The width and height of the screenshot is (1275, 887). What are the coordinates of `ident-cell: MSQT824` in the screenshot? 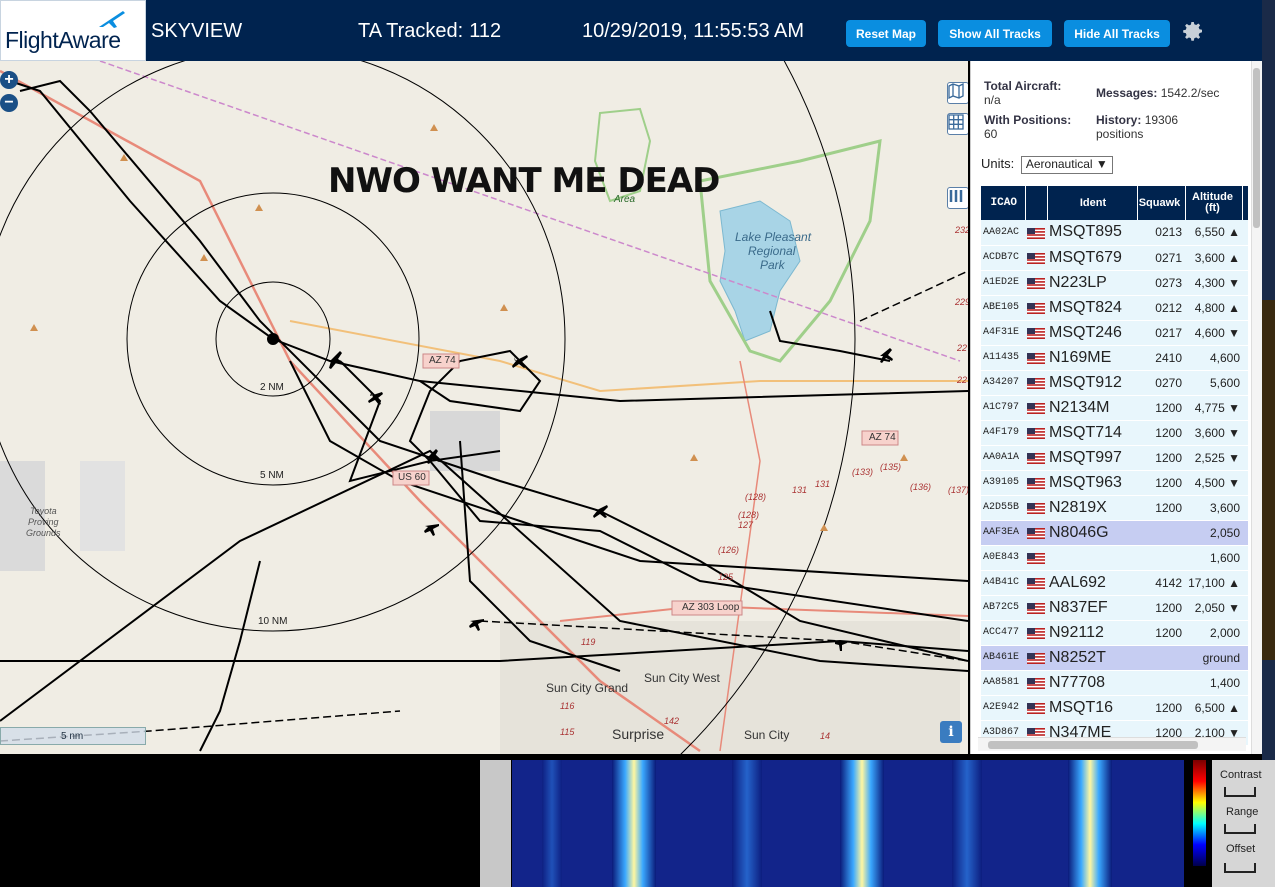 It's located at (1092, 308).